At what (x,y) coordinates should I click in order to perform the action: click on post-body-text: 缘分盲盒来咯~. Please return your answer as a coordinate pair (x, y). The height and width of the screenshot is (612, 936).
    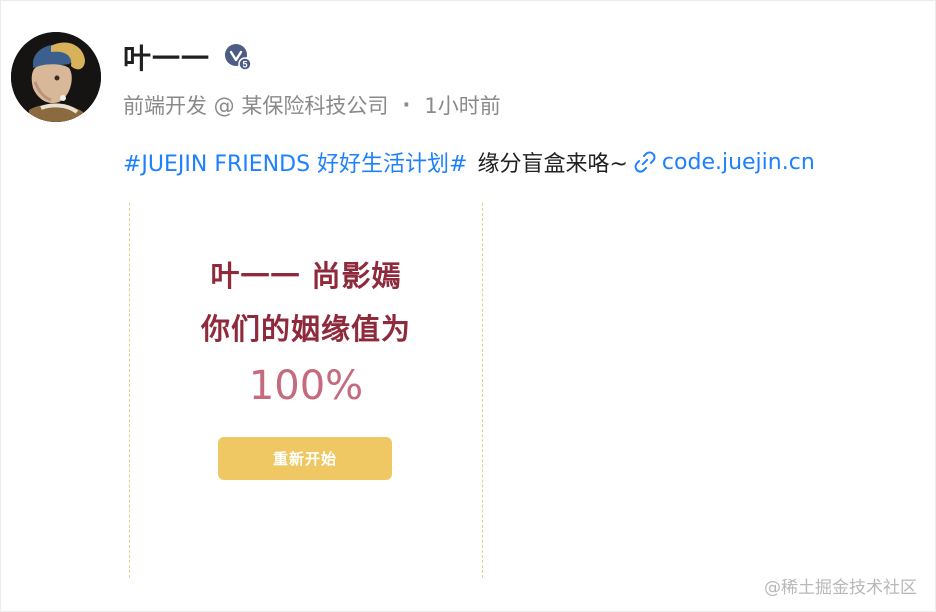
    Looking at the image, I should click on (552, 164).